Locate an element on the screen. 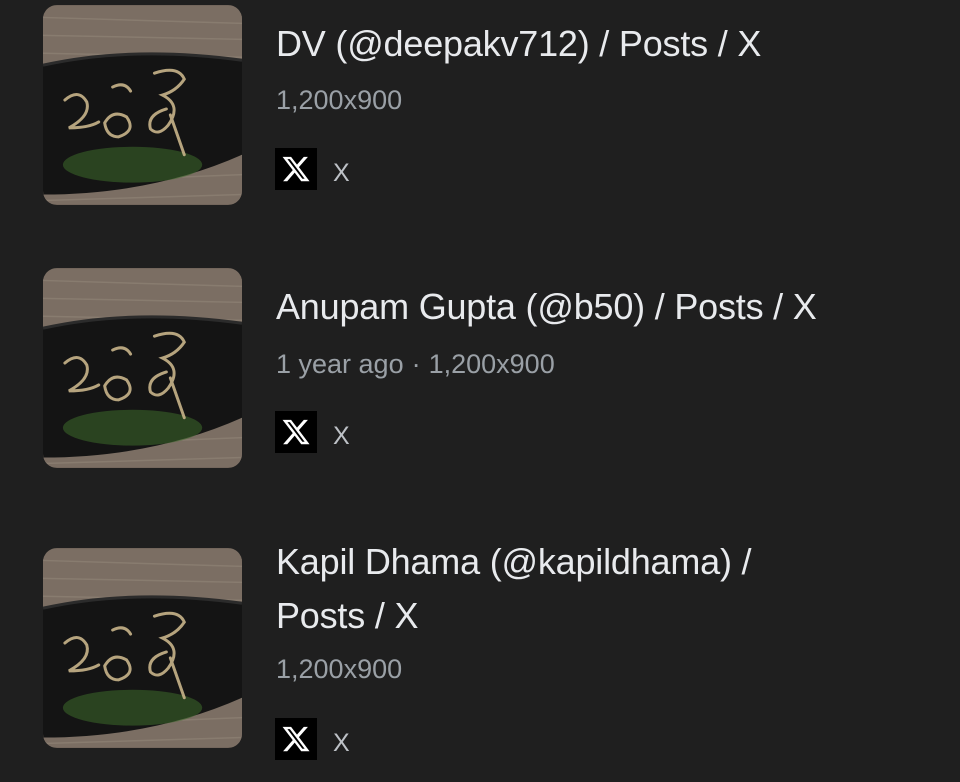 Image resolution: width=960 pixels, height=782 pixels. result-age: 1 year ago is located at coordinates (340, 364).